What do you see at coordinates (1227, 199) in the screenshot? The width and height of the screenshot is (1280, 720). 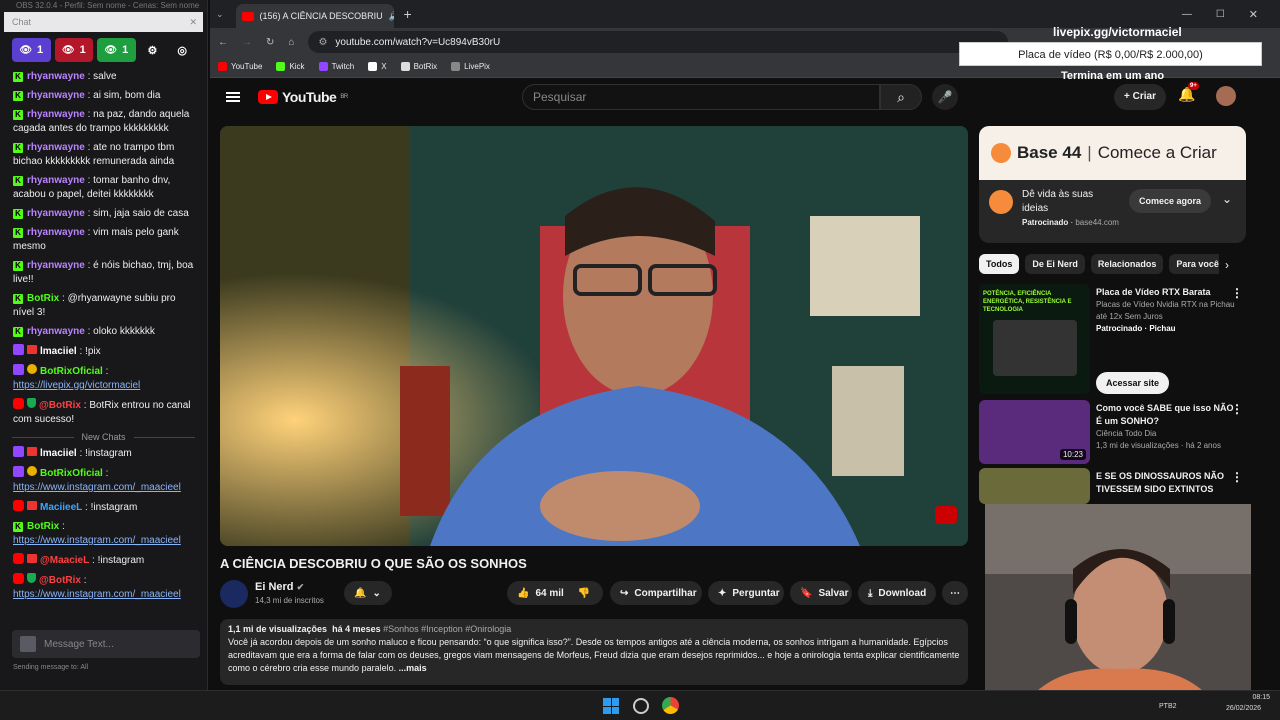 I see `chevron-down-icon: ⌄` at bounding box center [1227, 199].